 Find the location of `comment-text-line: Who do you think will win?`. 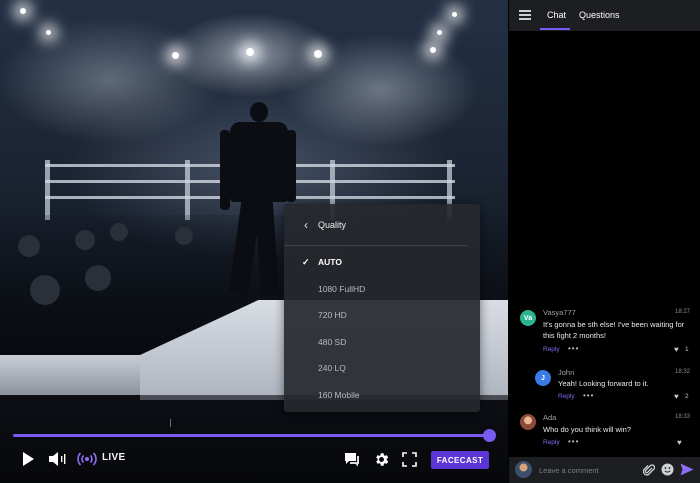

comment-text-line: Who do you think will win? is located at coordinates (587, 429).